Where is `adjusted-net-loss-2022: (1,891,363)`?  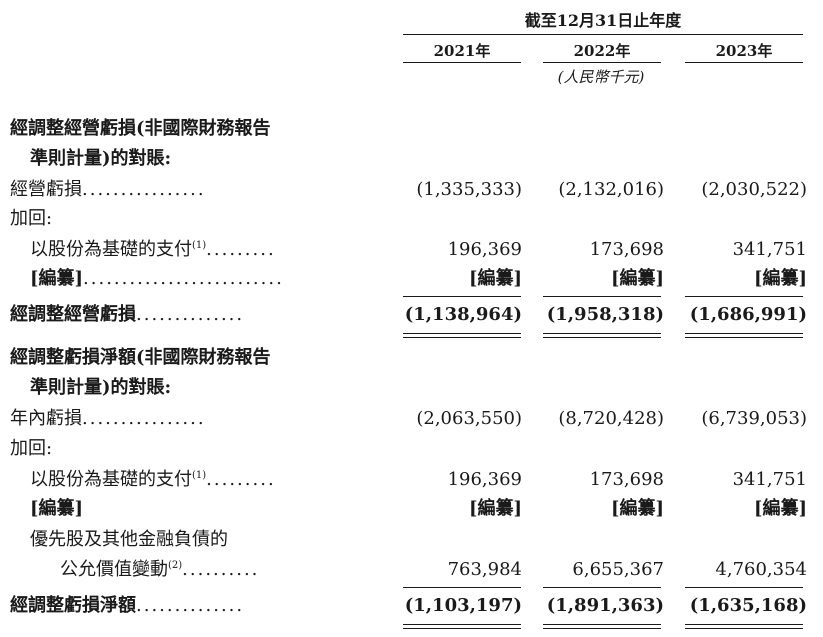
adjusted-net-loss-2022: (1,891,363) is located at coordinates (605, 605).